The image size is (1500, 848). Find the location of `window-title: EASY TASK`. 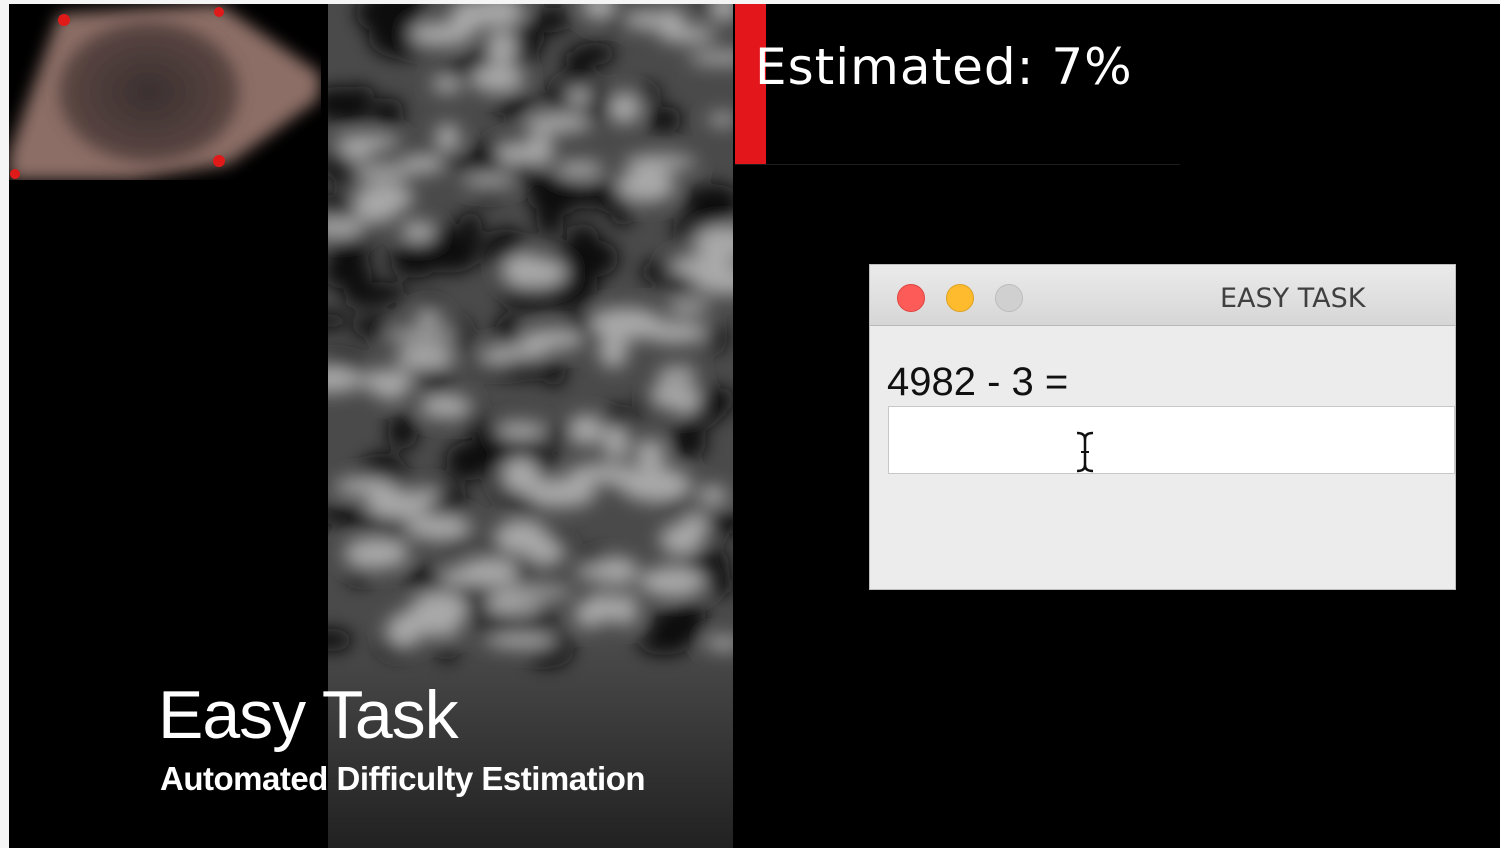

window-title: EASY TASK is located at coordinates (1293, 298).